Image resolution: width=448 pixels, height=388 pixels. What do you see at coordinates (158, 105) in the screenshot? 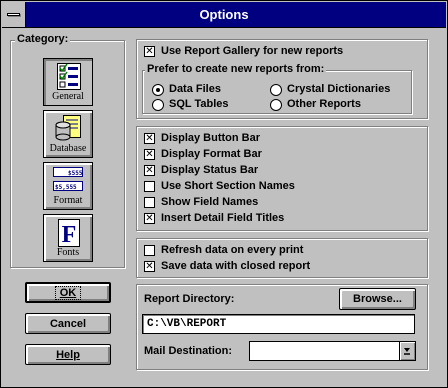
I see `sql-tables-radio` at bounding box center [158, 105].